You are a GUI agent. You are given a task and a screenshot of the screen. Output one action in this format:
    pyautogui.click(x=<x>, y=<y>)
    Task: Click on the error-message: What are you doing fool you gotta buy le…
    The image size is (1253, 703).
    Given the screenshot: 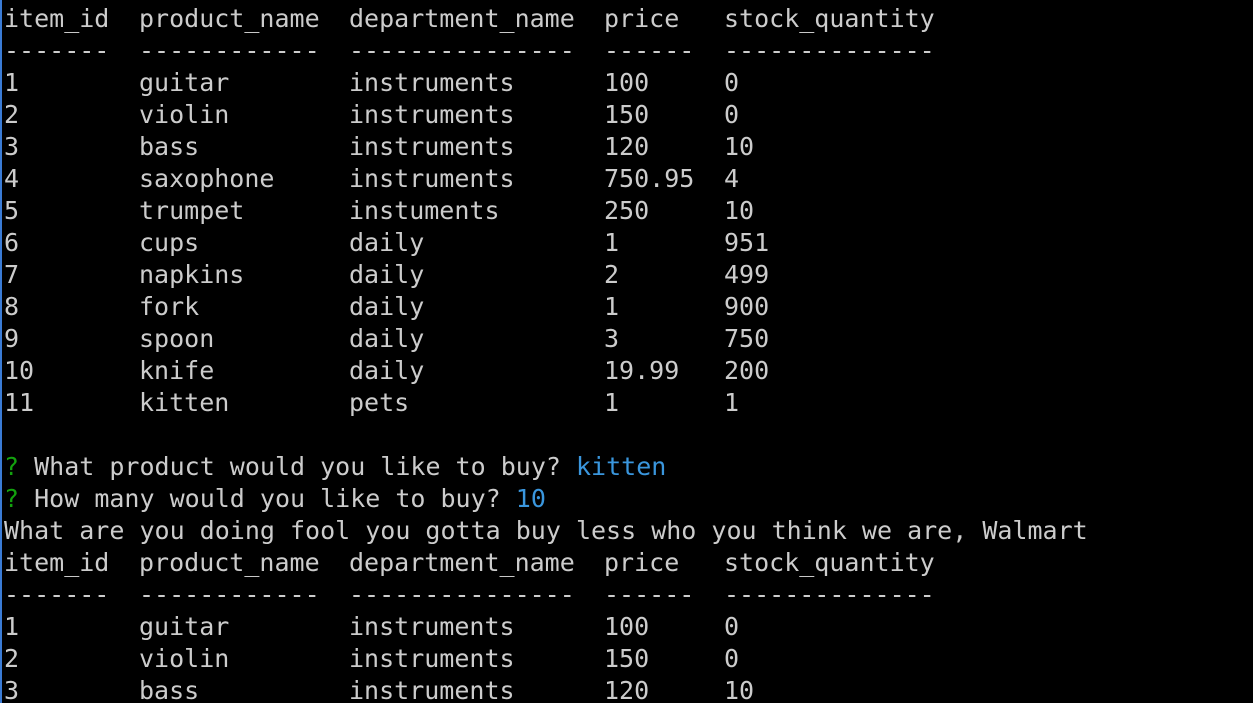 What is the action you would take?
    pyautogui.click(x=546, y=530)
    